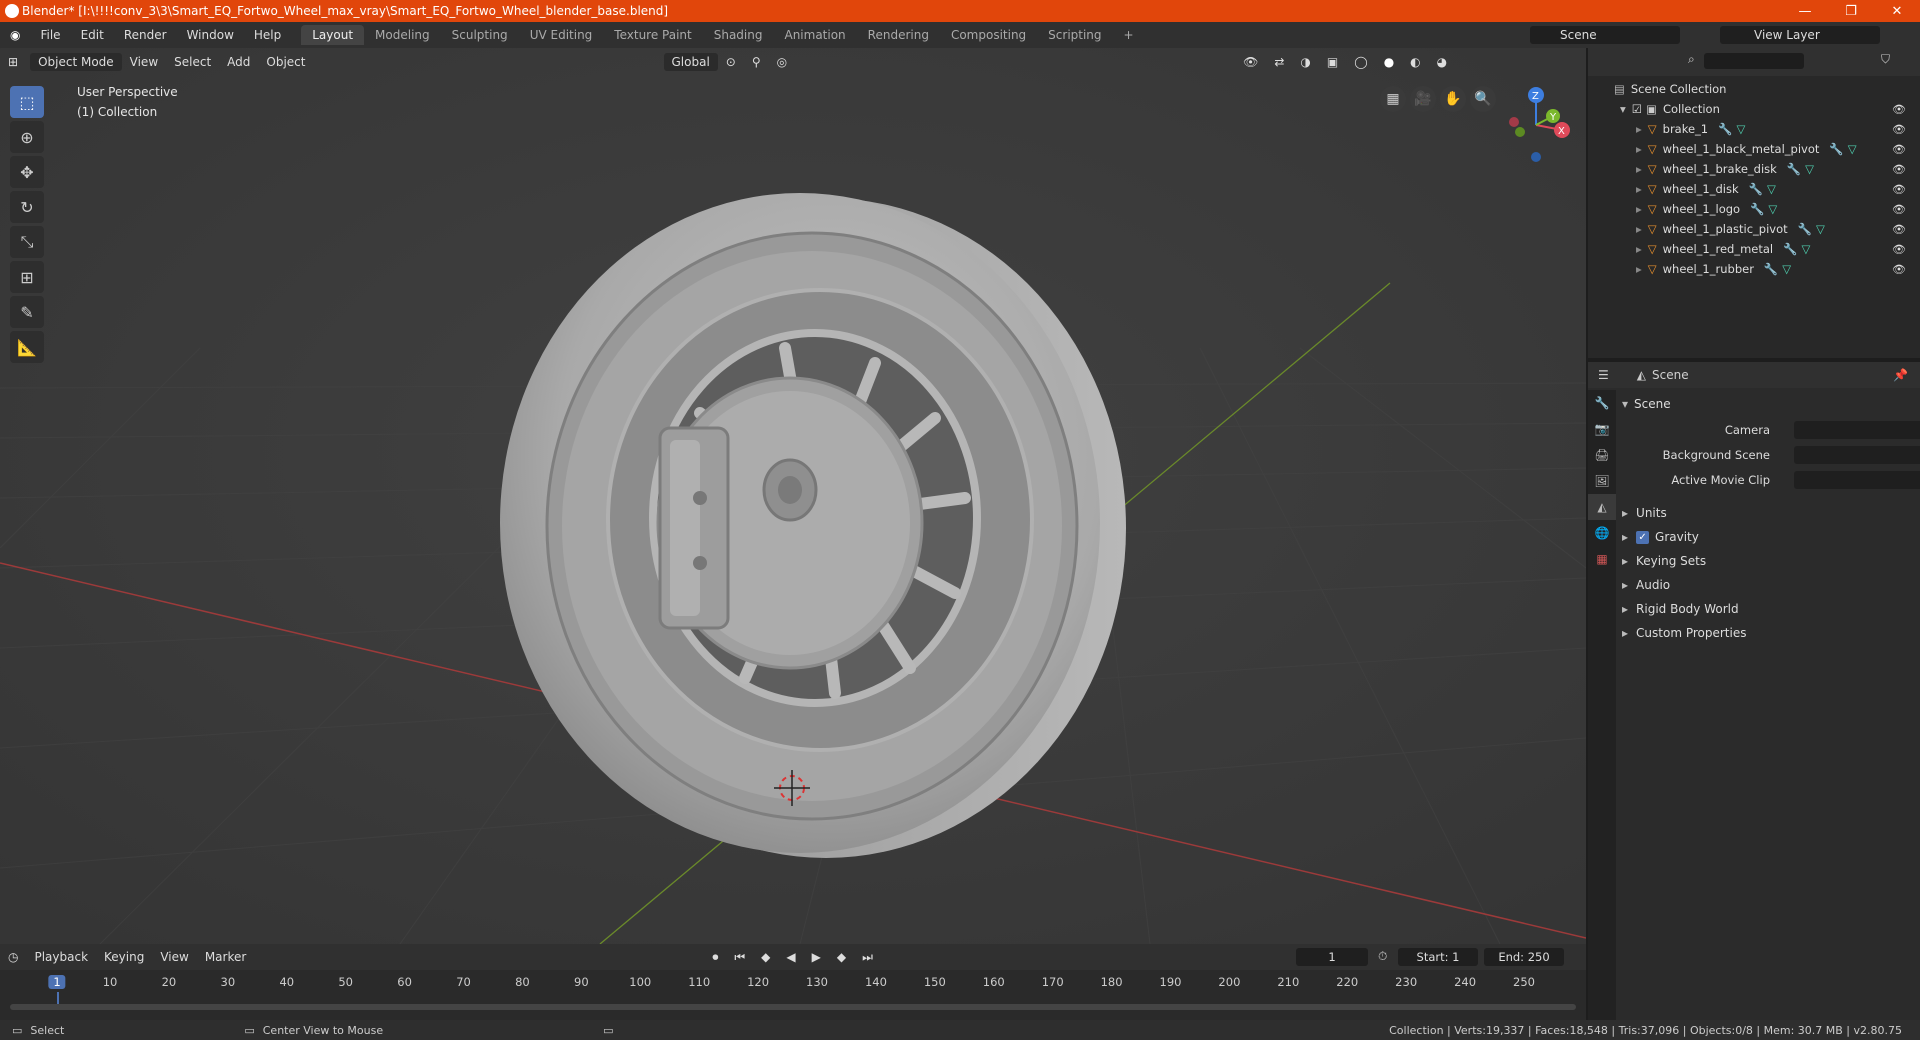  Describe the element at coordinates (731, 62) in the screenshot. I see `pivot-icon: ⊙` at that location.